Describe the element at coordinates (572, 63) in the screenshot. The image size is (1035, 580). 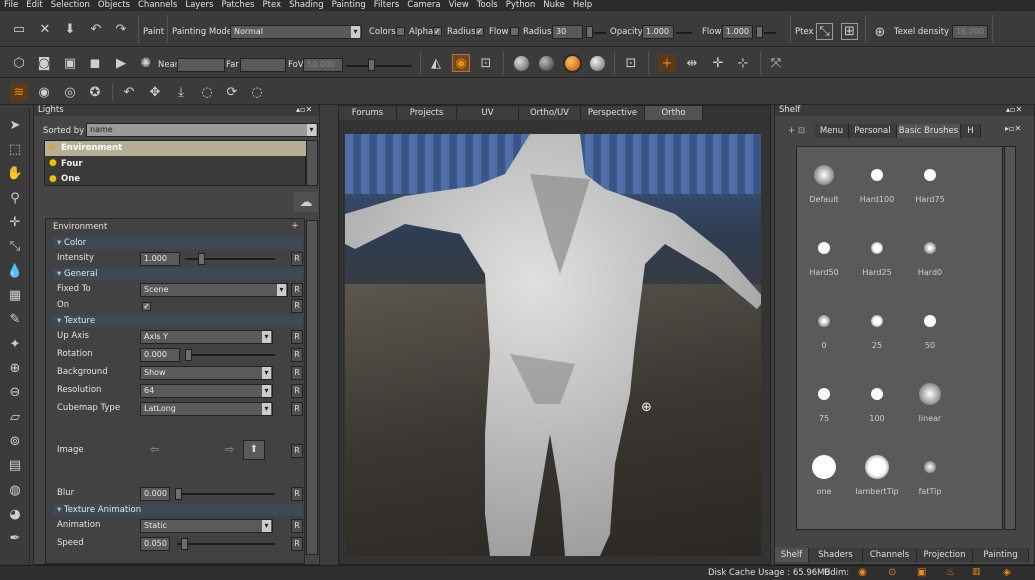
I see `full-shading-icon` at that location.